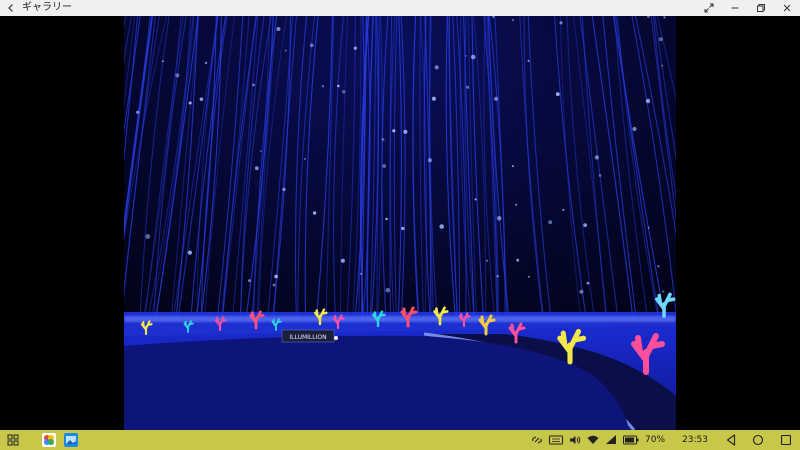 The image size is (800, 450). I want to click on window-title: ギャラリー, so click(47, 7).